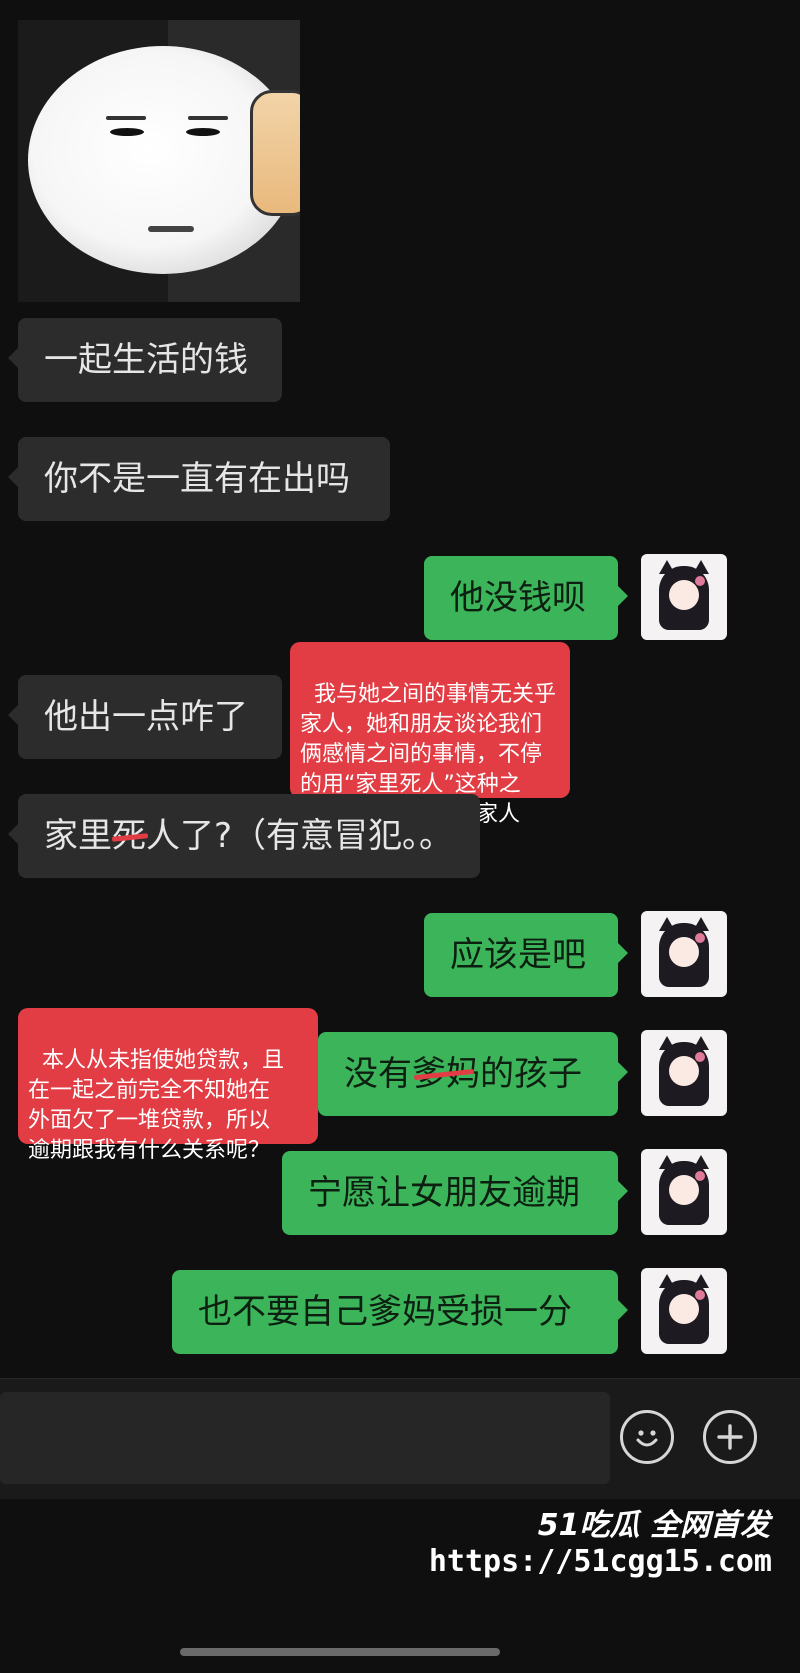 This screenshot has height=1673, width=800. What do you see at coordinates (340, 1652) in the screenshot?
I see `home-indicator` at bounding box center [340, 1652].